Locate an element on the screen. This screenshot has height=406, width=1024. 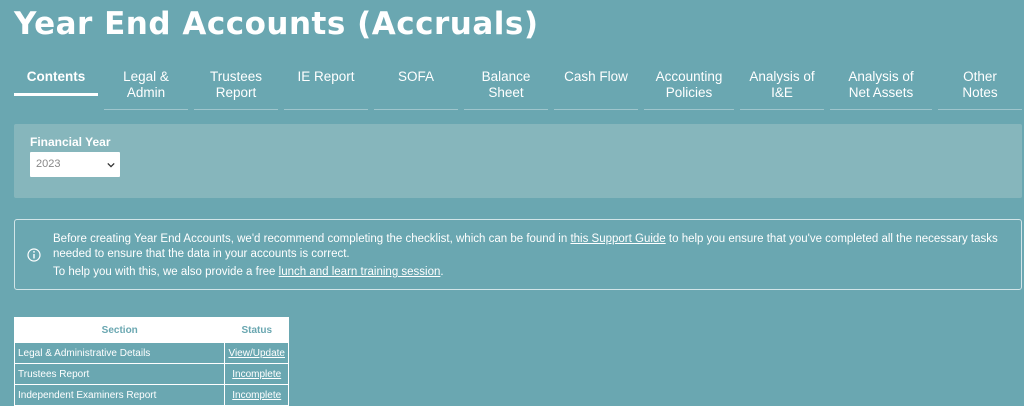
table-row: Independent Examiners Report Incomplete is located at coordinates (151, 395).